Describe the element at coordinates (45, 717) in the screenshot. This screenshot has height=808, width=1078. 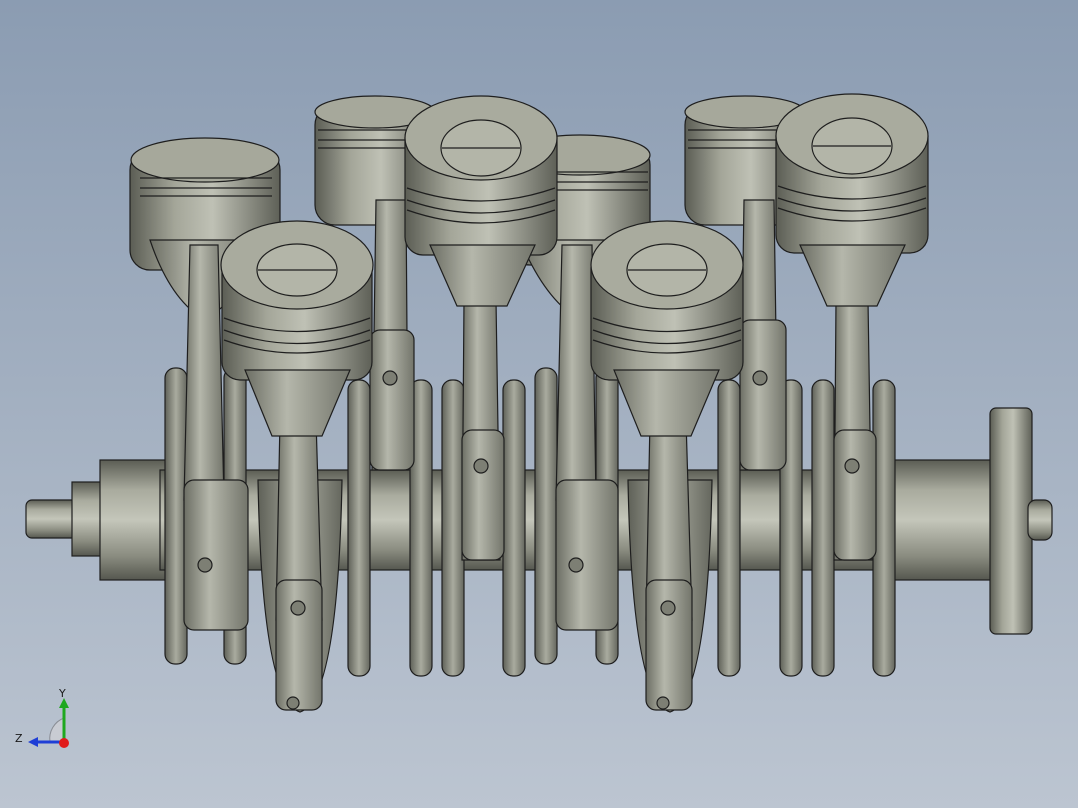
I see `view-orientation-triad: Y Z` at that location.